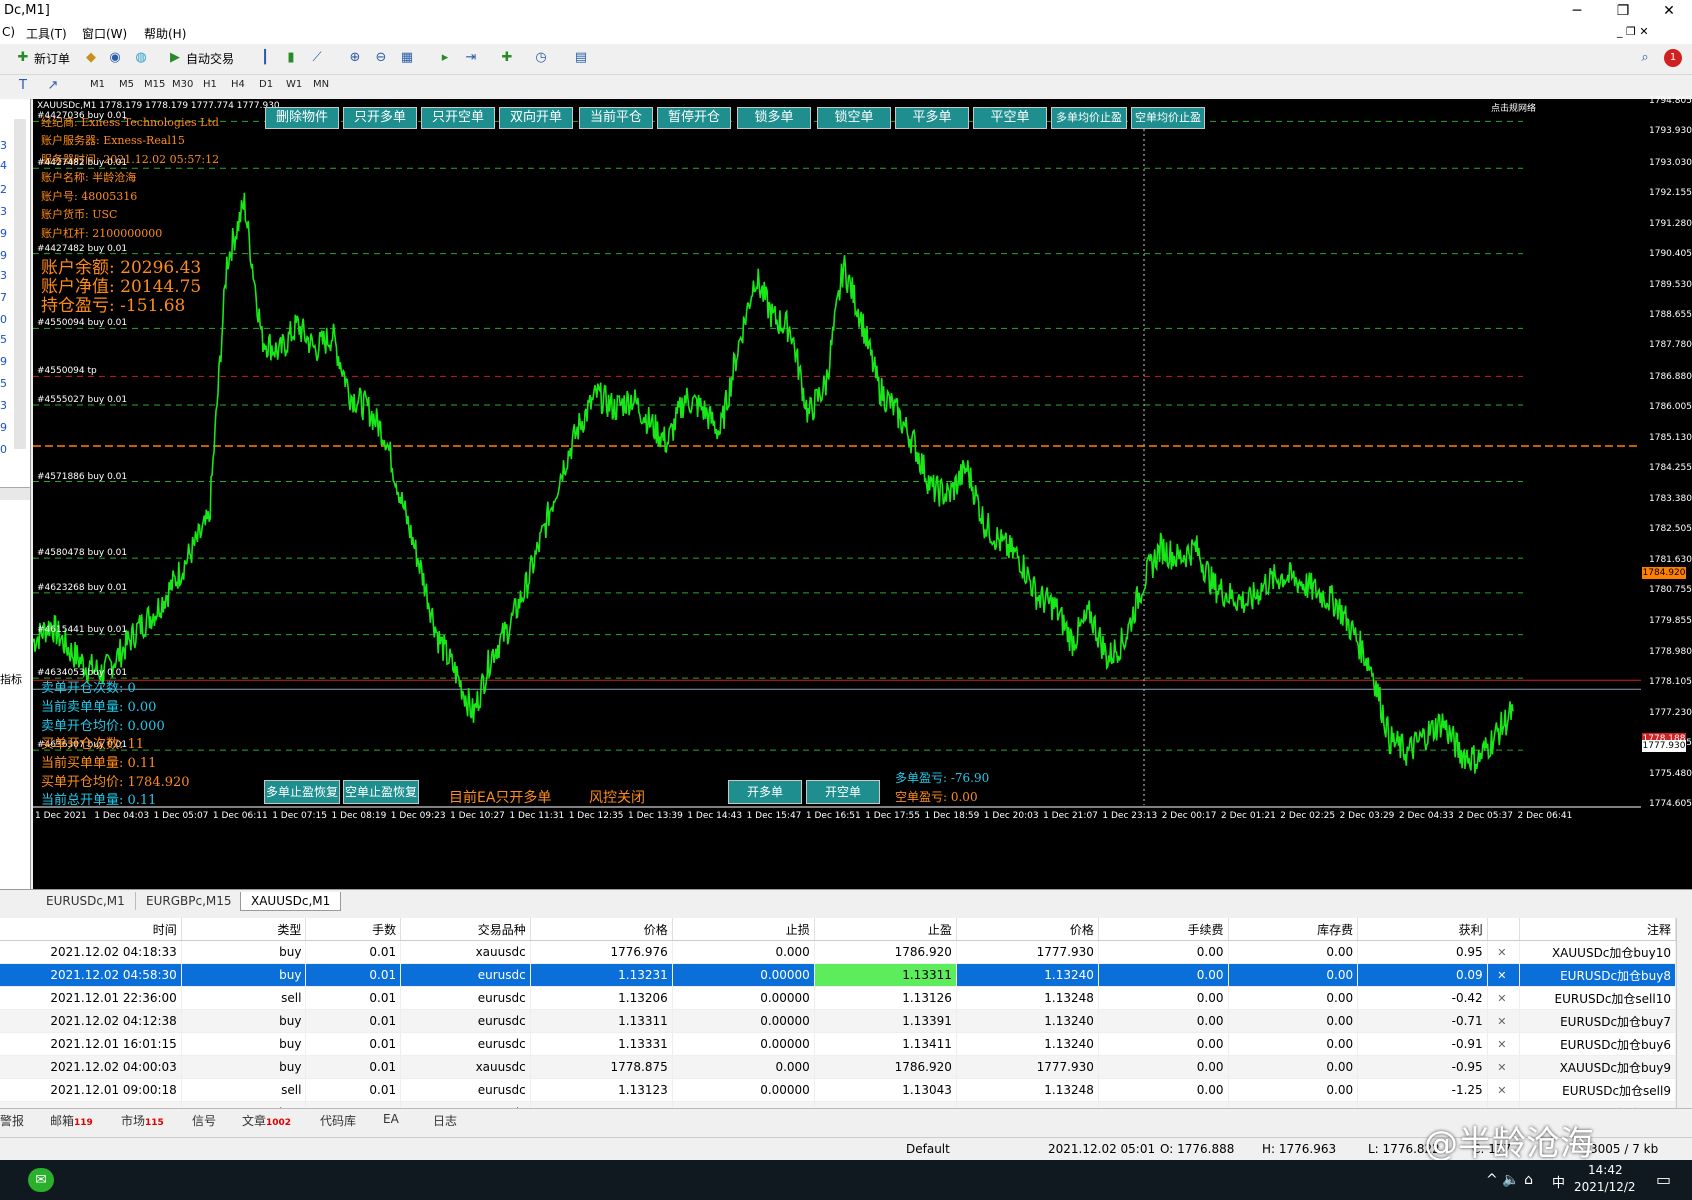 Image resolution: width=1692 pixels, height=1200 pixels. Describe the element at coordinates (380, 118) in the screenshot. I see `only-buy-button: 只开多单` at that location.